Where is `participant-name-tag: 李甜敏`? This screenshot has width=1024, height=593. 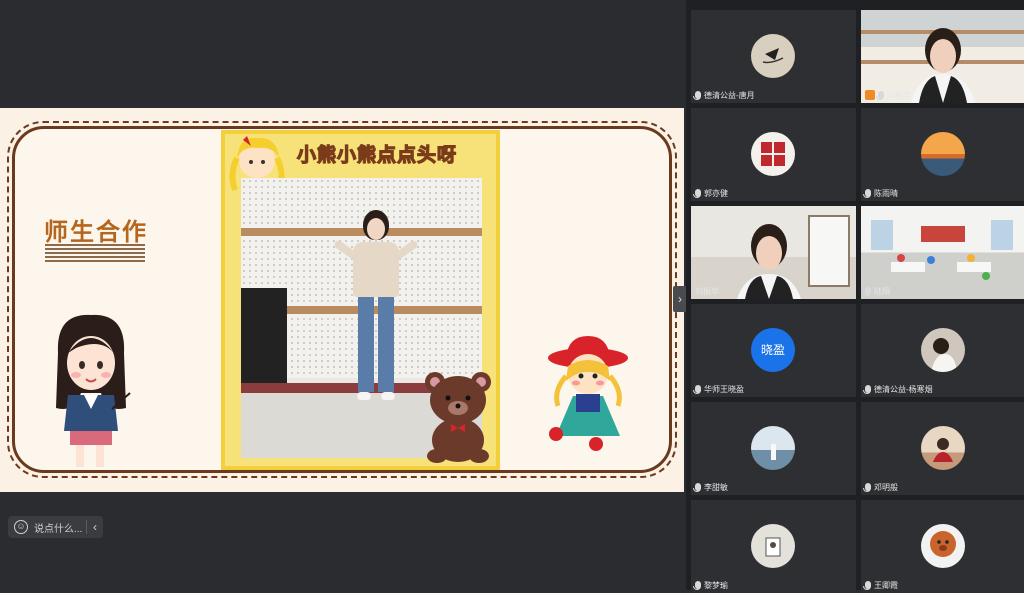
participant-name-tag: 李甜敏 is located at coordinates (710, 487).